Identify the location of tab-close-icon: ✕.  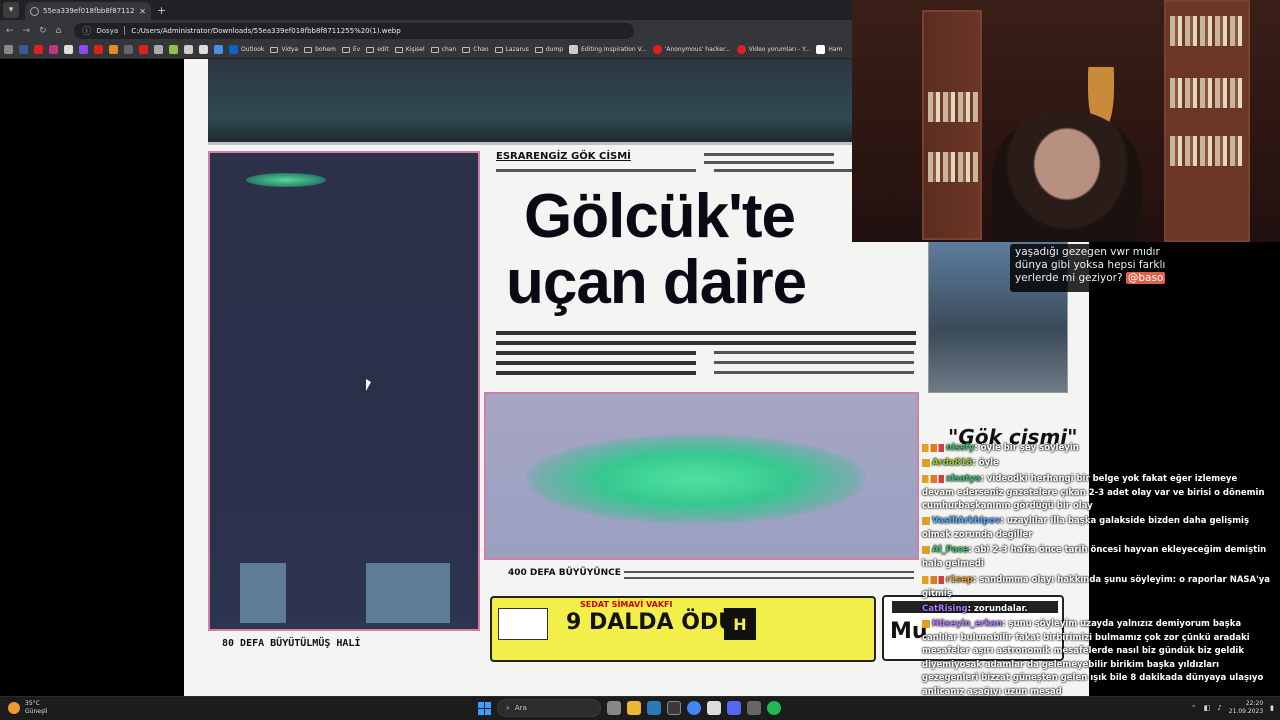
(142, 11).